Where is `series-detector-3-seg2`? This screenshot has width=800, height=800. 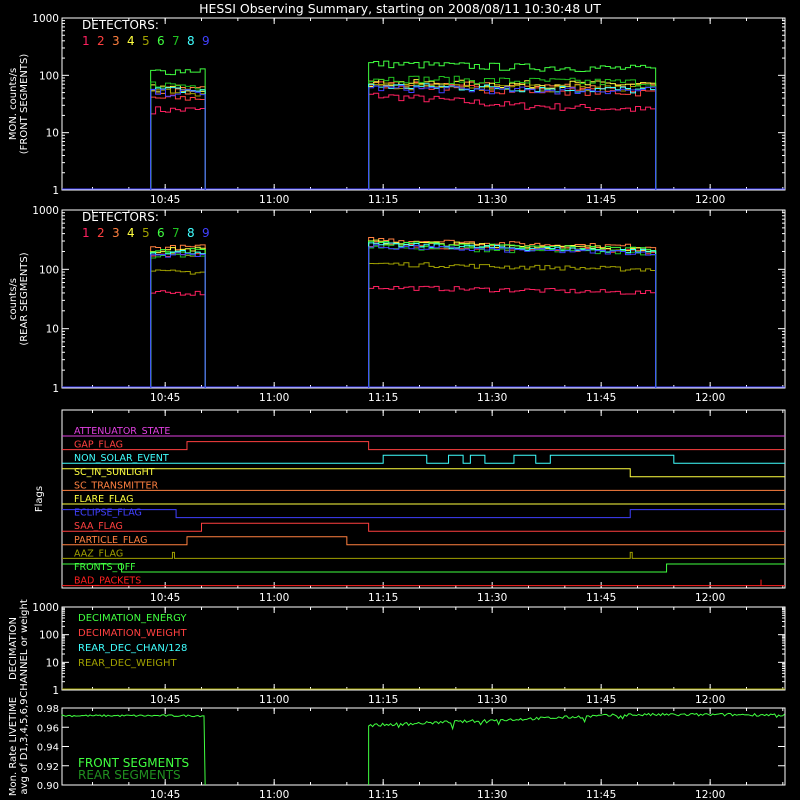
series-detector-3-seg2 is located at coordinates (512, 135).